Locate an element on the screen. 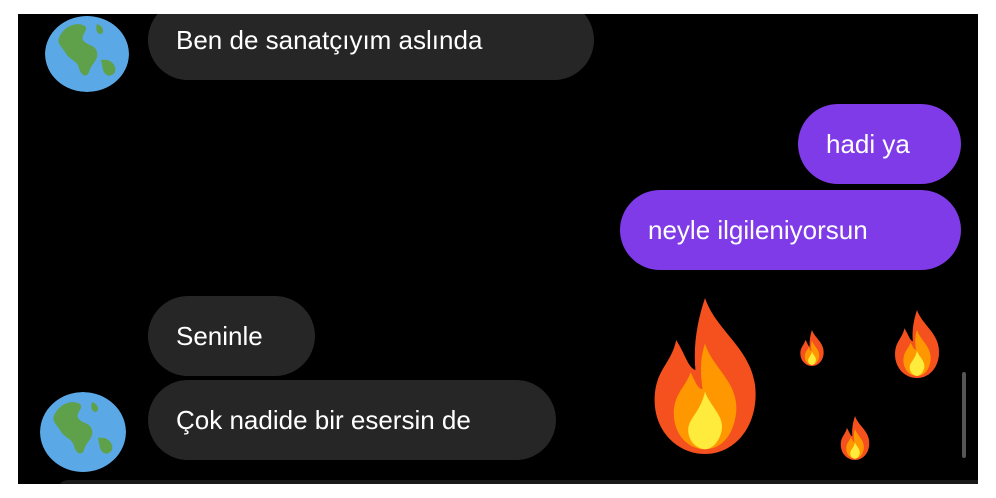 This screenshot has width=996, height=498. message-text: Seninle is located at coordinates (219, 336).